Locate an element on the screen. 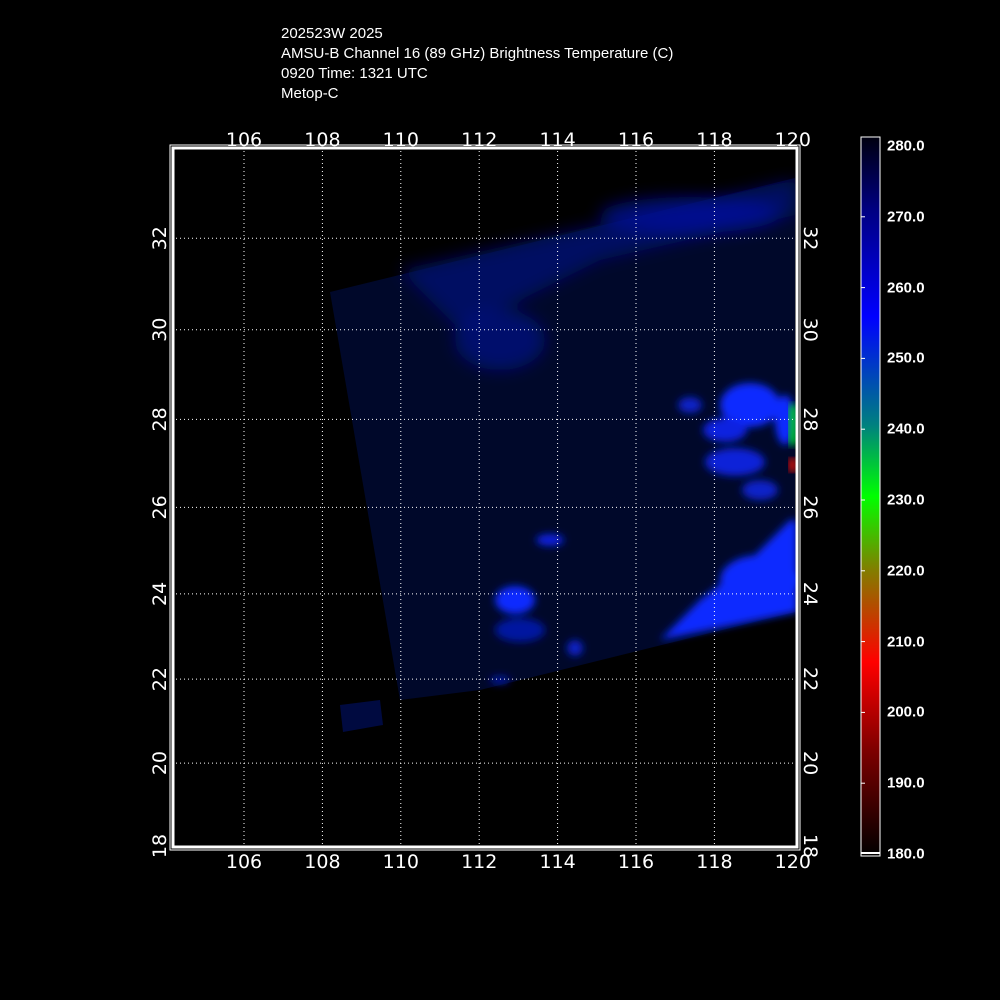 The width and height of the screenshot is (1000, 1000). colorbar-label: 220.0 is located at coordinates (906, 571).